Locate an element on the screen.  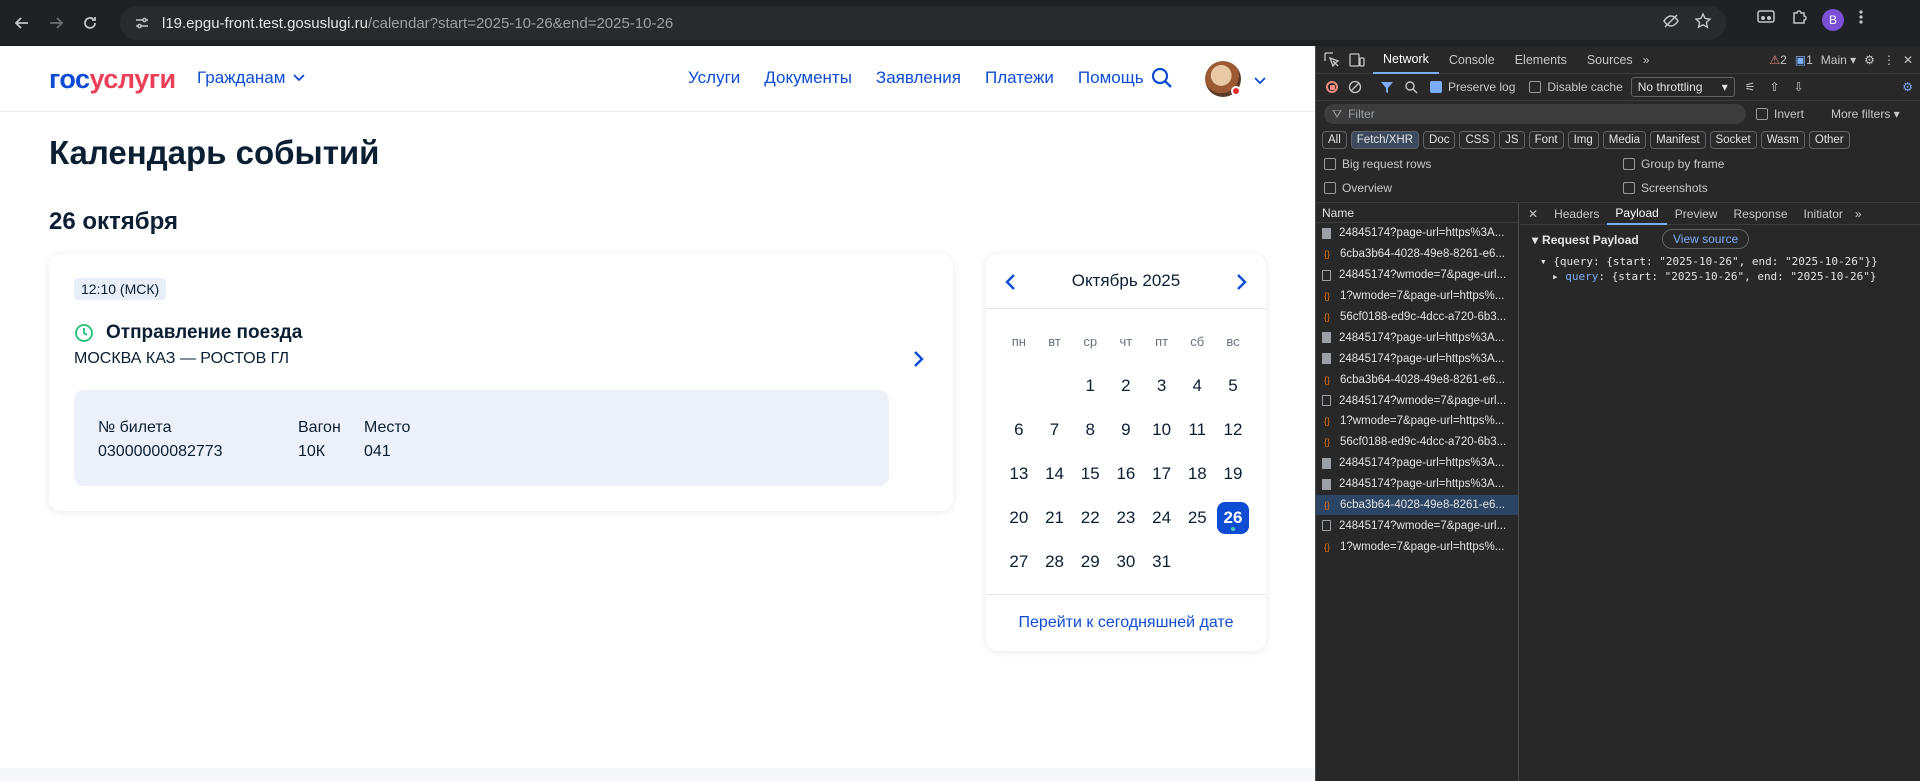
type-chip: Other is located at coordinates (1829, 140).